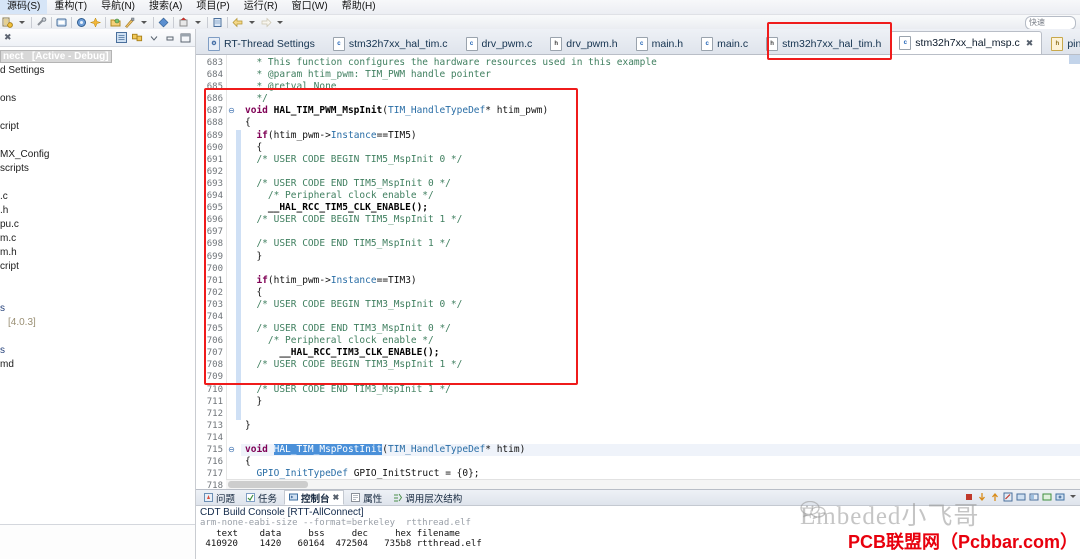  What do you see at coordinates (231, 111) in the screenshot?
I see `fold-toggle: ⊖` at bounding box center [231, 111].